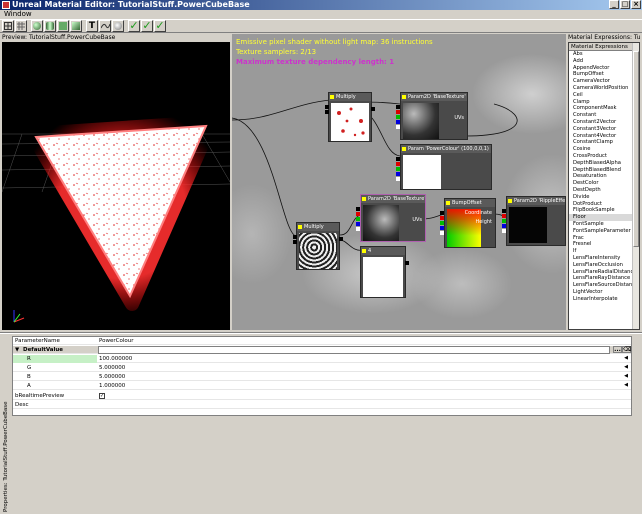 Image resolution: width=642 pixels, height=514 pixels. I want to click on expression-item: FontSampleParameter, so click(601, 231).